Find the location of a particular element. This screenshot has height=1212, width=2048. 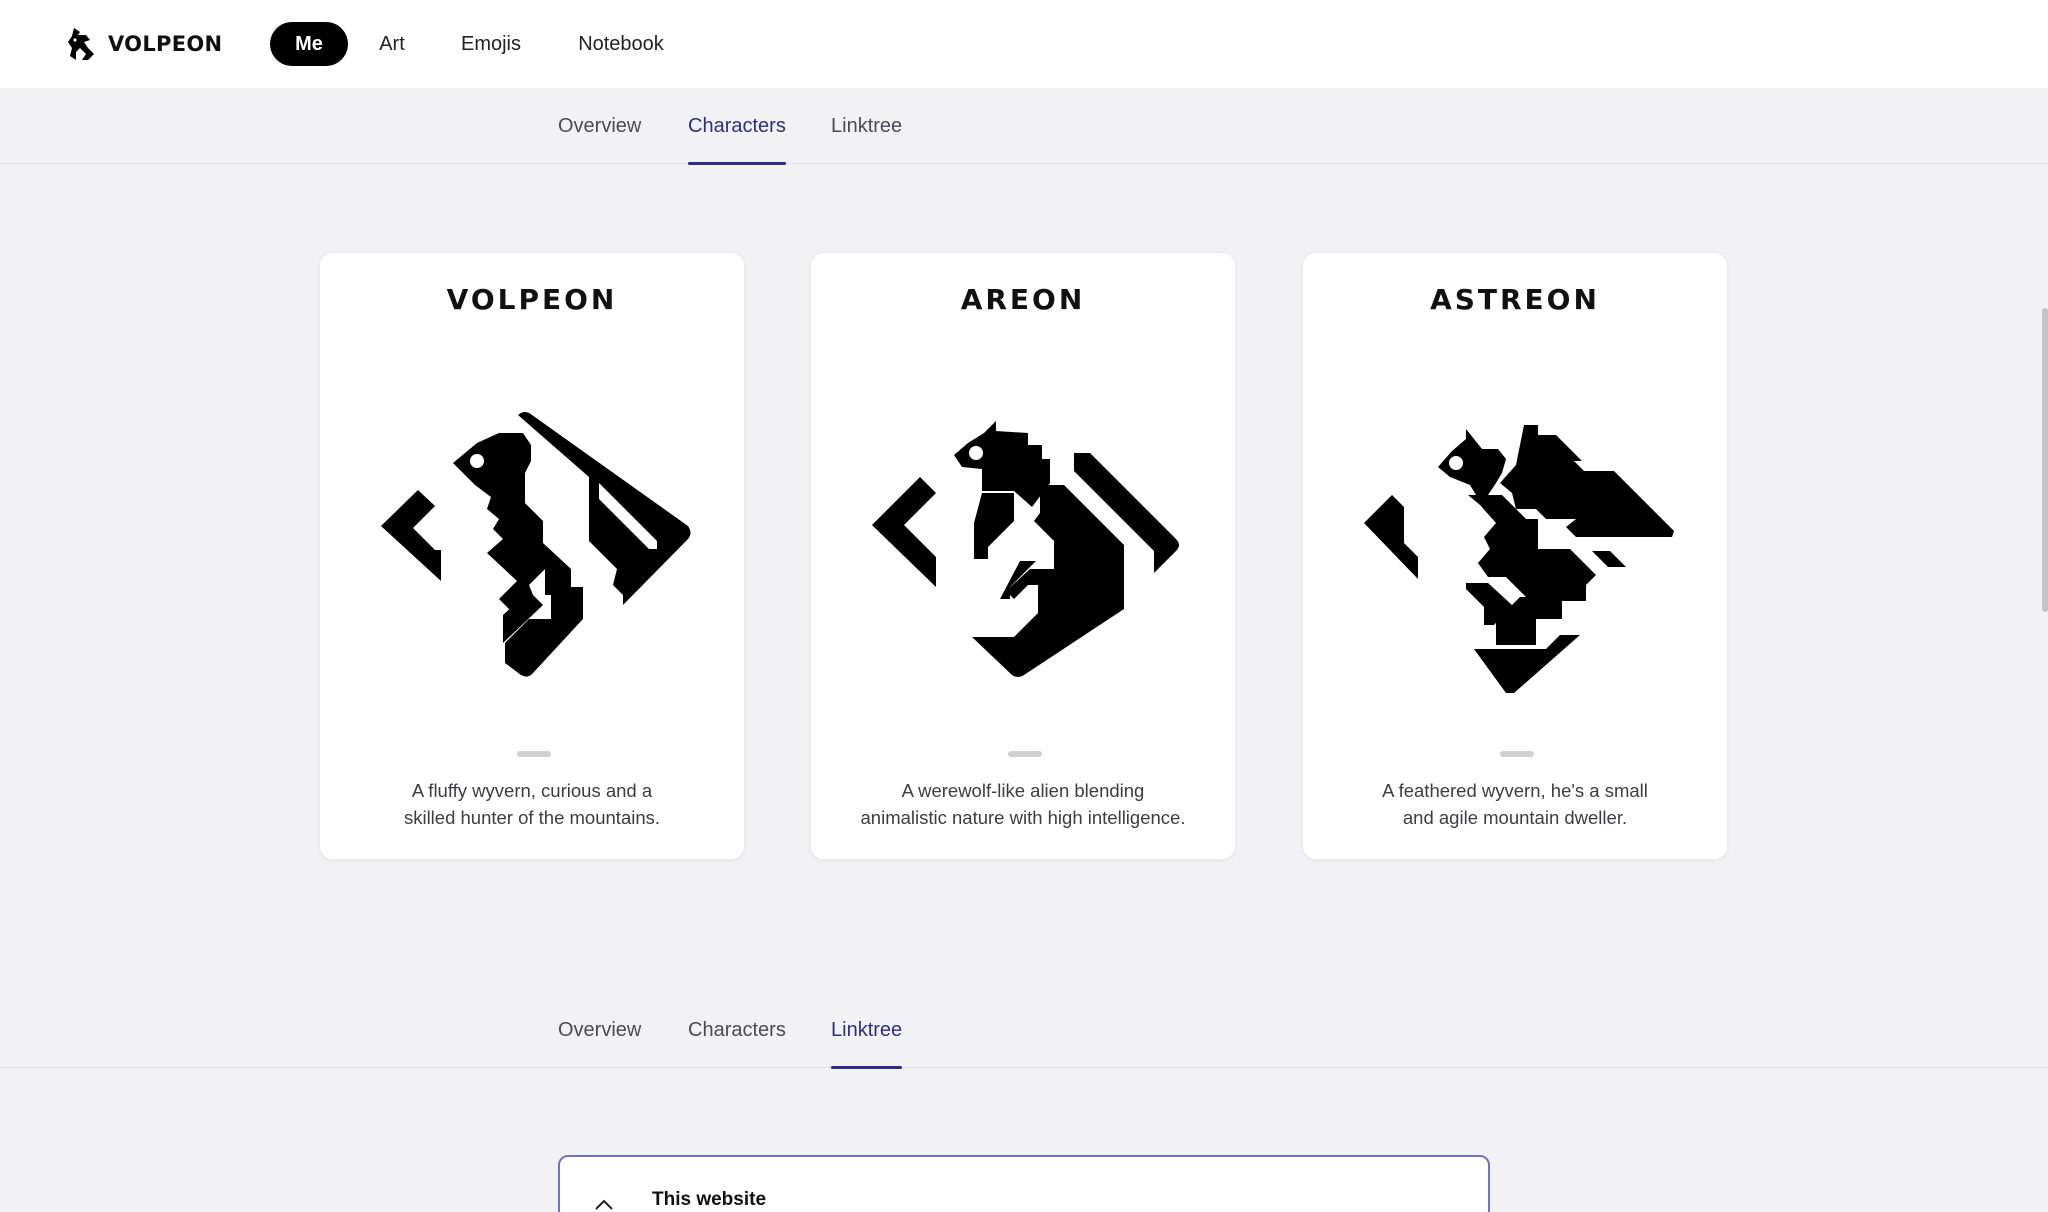

areon-character-icon is located at coordinates (1025, 549).